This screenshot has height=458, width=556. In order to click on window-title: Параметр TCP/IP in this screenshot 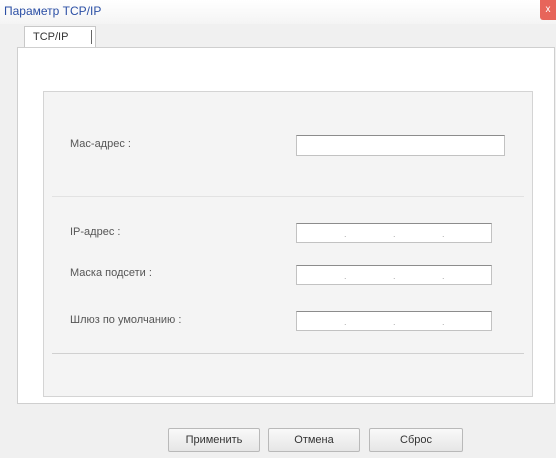, I will do `click(53, 11)`.